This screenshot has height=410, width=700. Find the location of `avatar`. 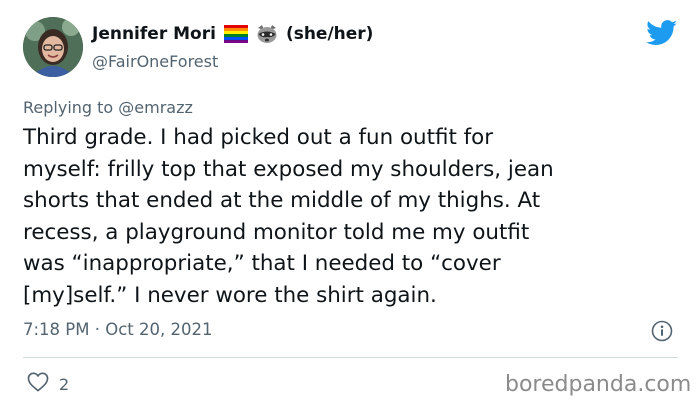

avatar is located at coordinates (53, 47).